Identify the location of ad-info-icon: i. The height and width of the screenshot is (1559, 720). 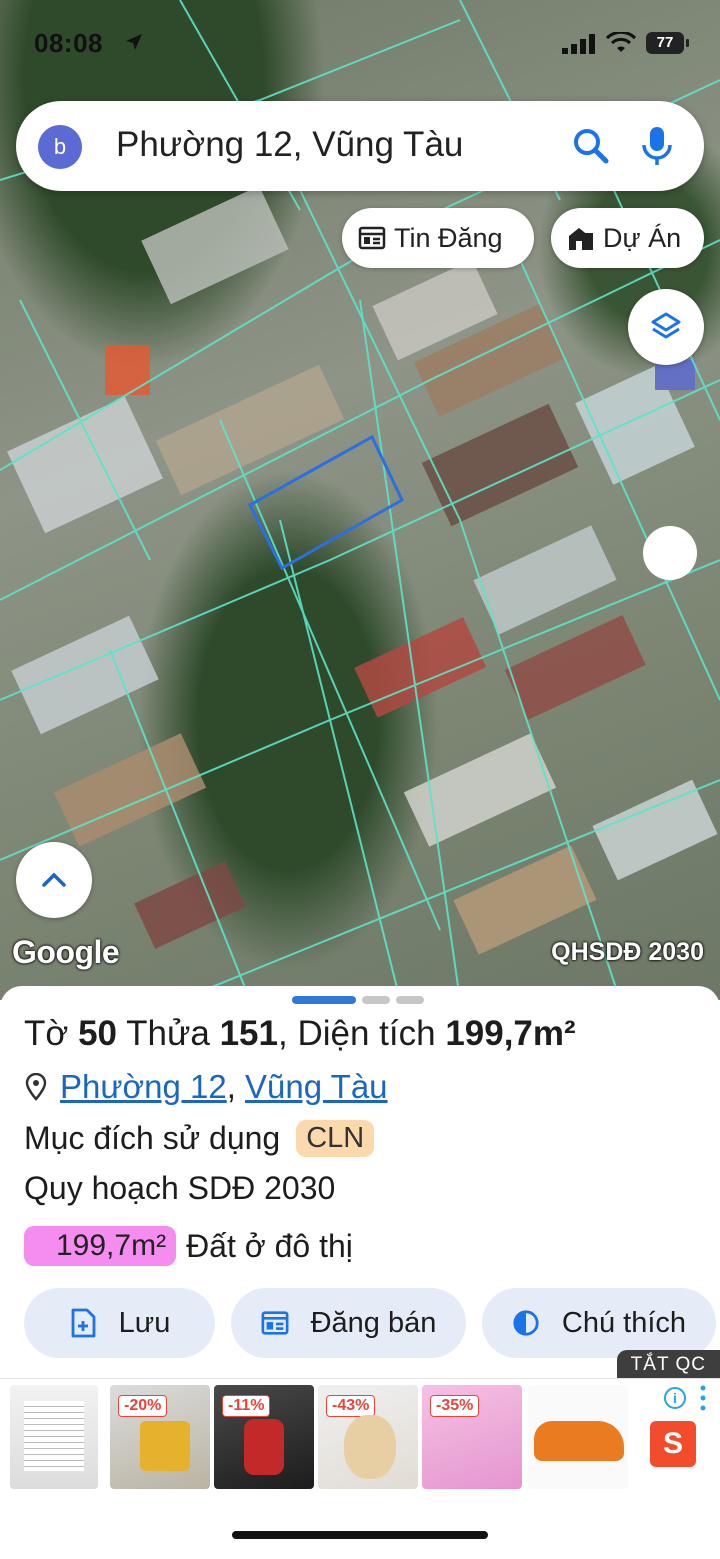
(675, 1398).